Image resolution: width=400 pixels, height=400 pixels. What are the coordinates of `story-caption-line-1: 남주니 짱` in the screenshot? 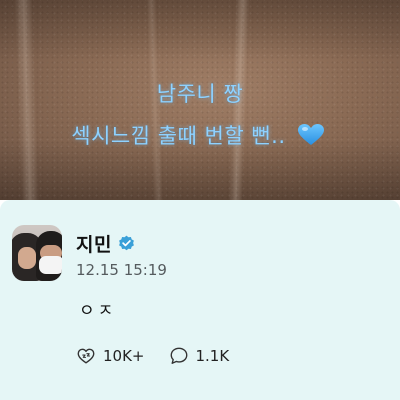 It's located at (200, 93).